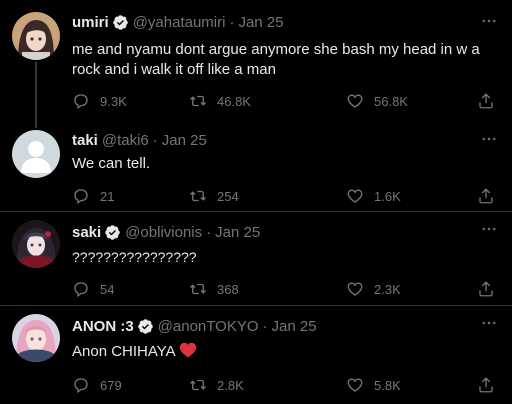  I want to click on retweet-button: 46.8K, so click(220, 101).